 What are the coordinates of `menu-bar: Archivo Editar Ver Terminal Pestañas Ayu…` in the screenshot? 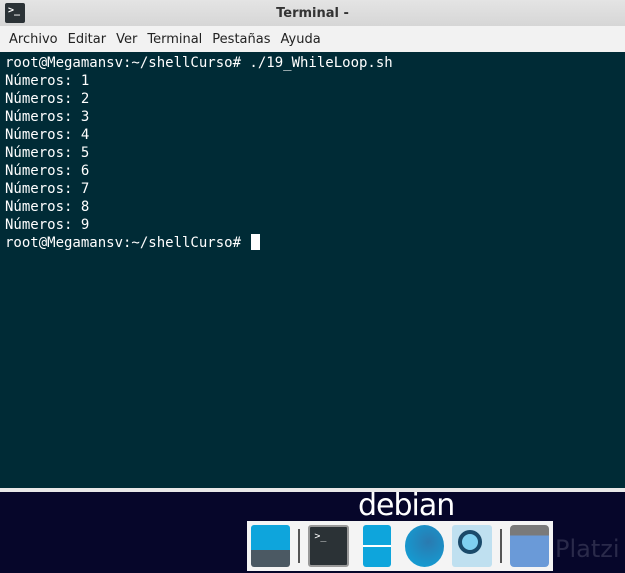 It's located at (312, 39).